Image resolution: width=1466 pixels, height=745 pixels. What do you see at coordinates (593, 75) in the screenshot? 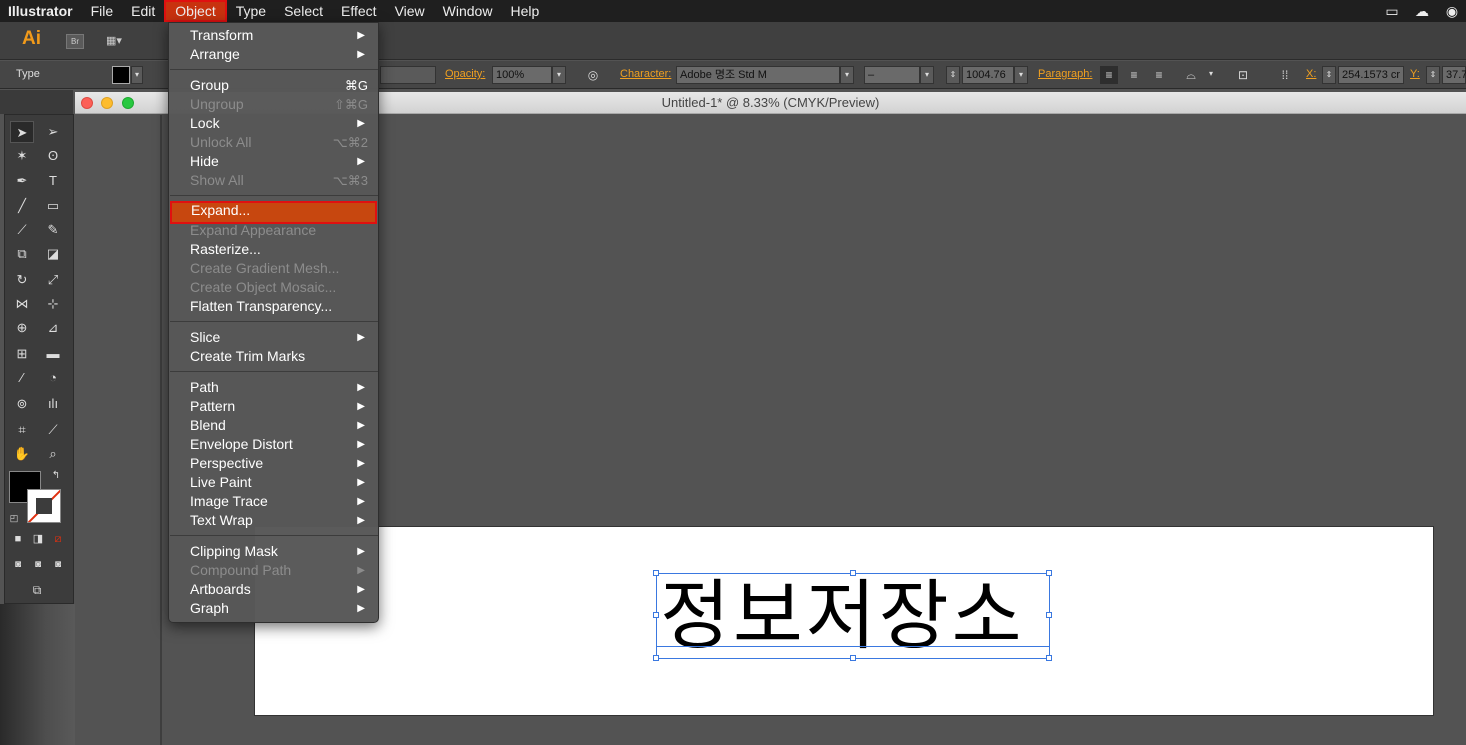
I see `recolor-artwork-icon: ◎` at bounding box center [593, 75].